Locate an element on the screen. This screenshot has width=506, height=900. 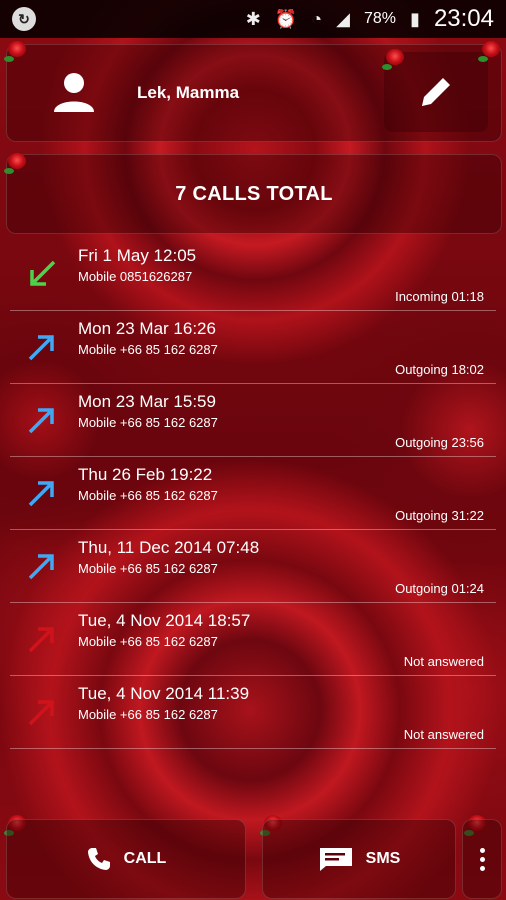
sms-button-label: SMS is located at coordinates (383, 858).